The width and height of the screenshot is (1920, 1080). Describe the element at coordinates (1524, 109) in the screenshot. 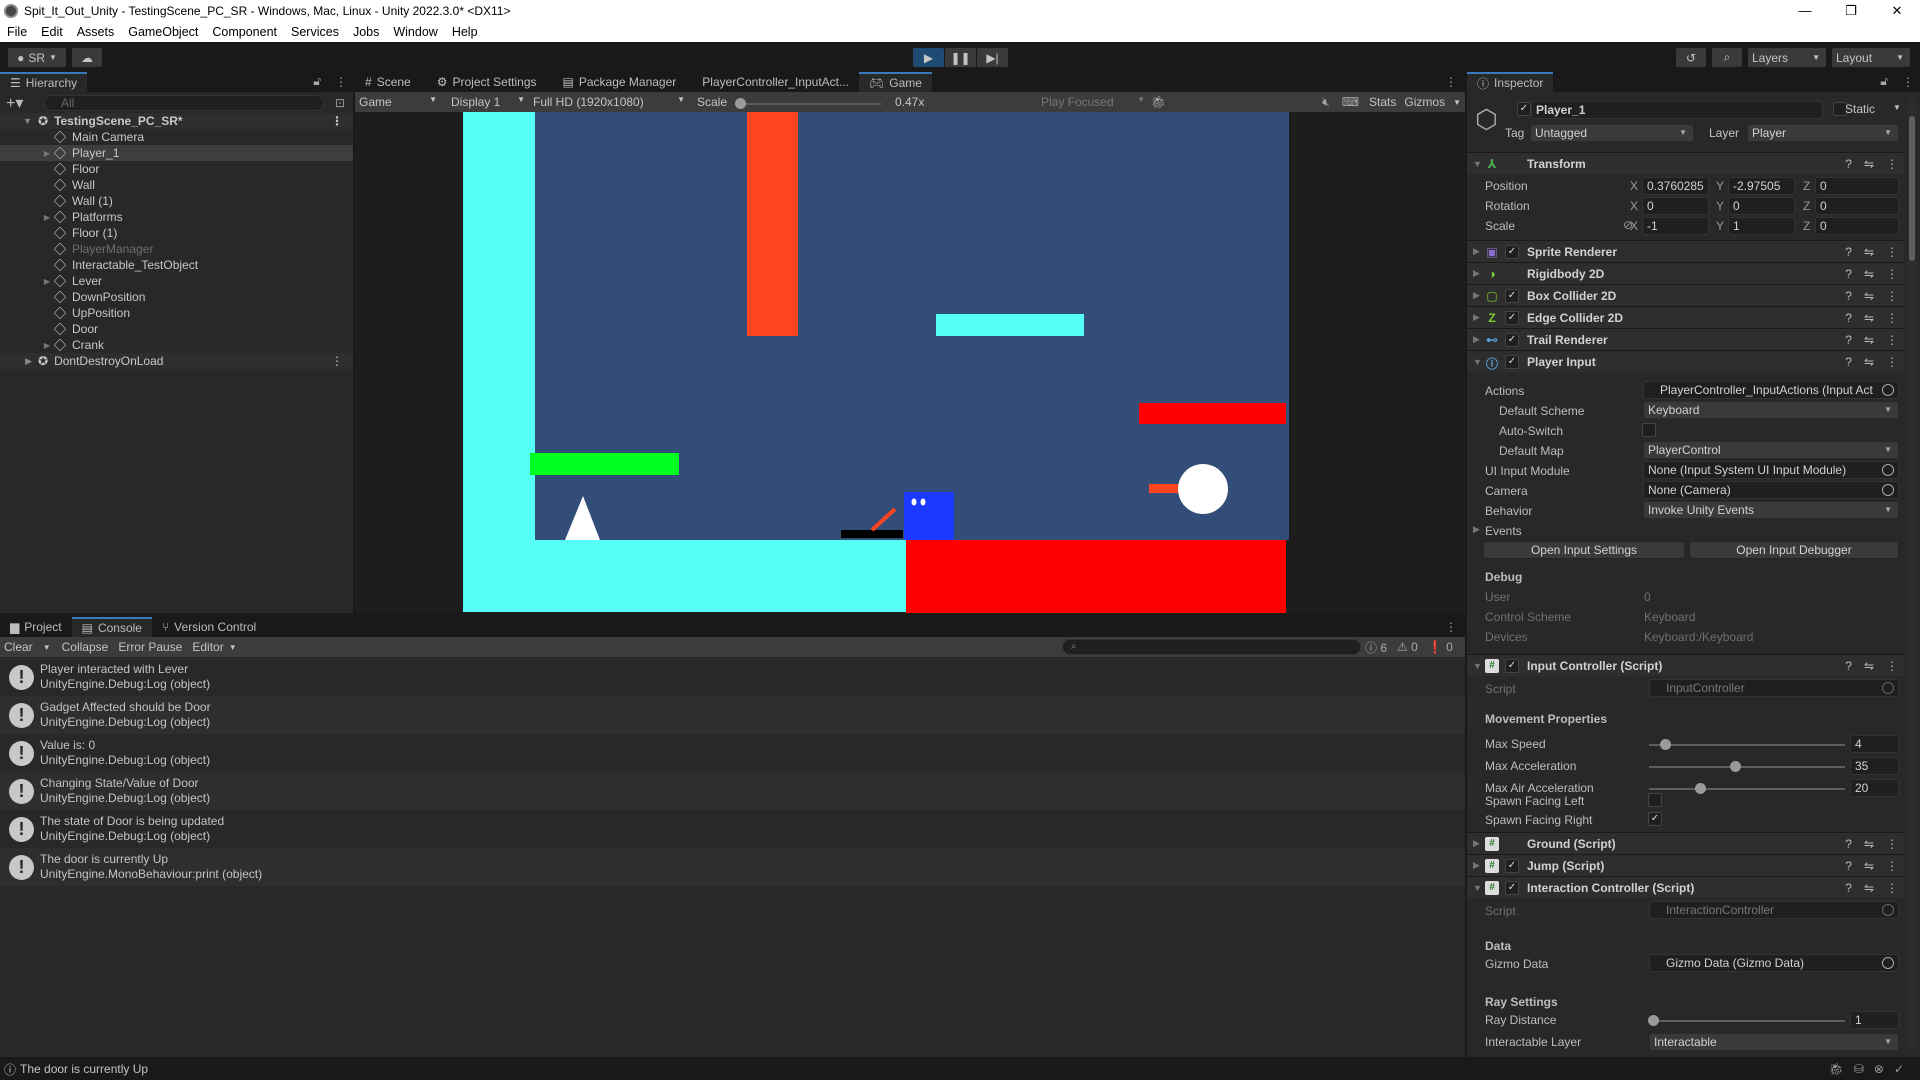

I see `active-checkbox: ✓` at that location.